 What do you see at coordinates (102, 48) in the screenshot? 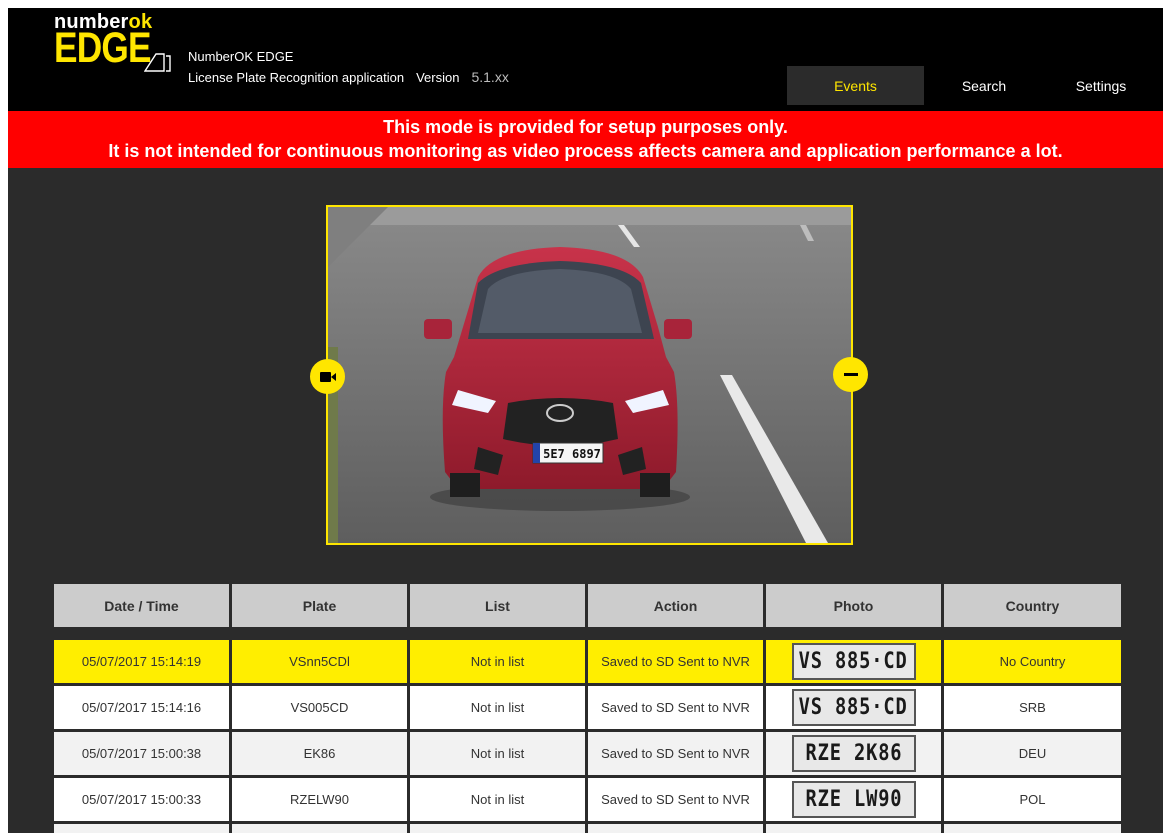
I see `logo-product: EDGE` at bounding box center [102, 48].